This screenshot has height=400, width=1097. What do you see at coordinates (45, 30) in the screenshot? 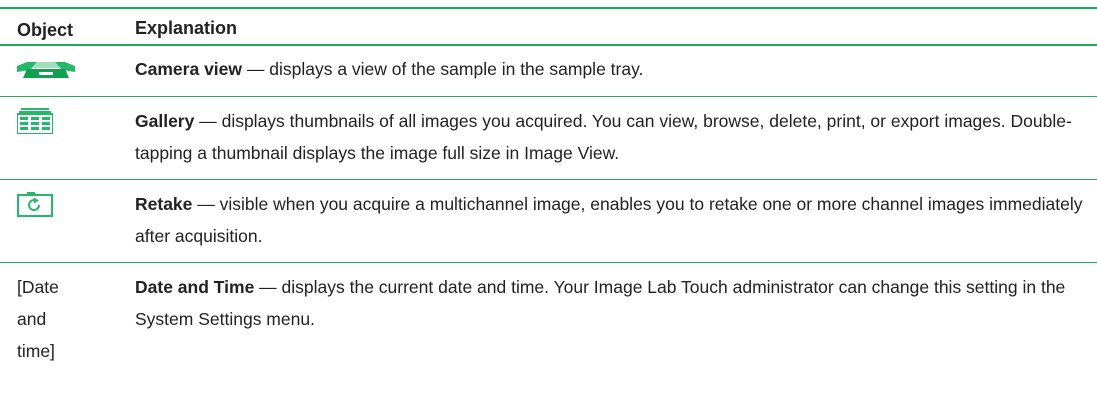
I see `header-object: Object` at bounding box center [45, 30].